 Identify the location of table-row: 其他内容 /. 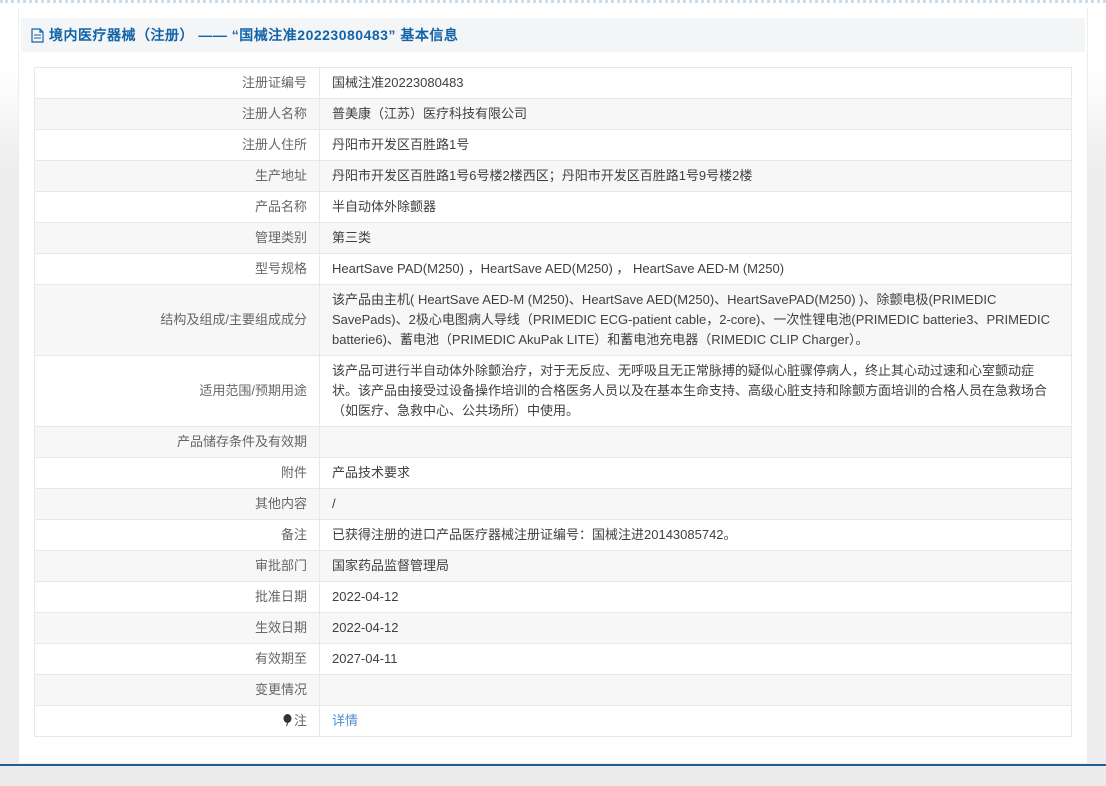
(553, 504).